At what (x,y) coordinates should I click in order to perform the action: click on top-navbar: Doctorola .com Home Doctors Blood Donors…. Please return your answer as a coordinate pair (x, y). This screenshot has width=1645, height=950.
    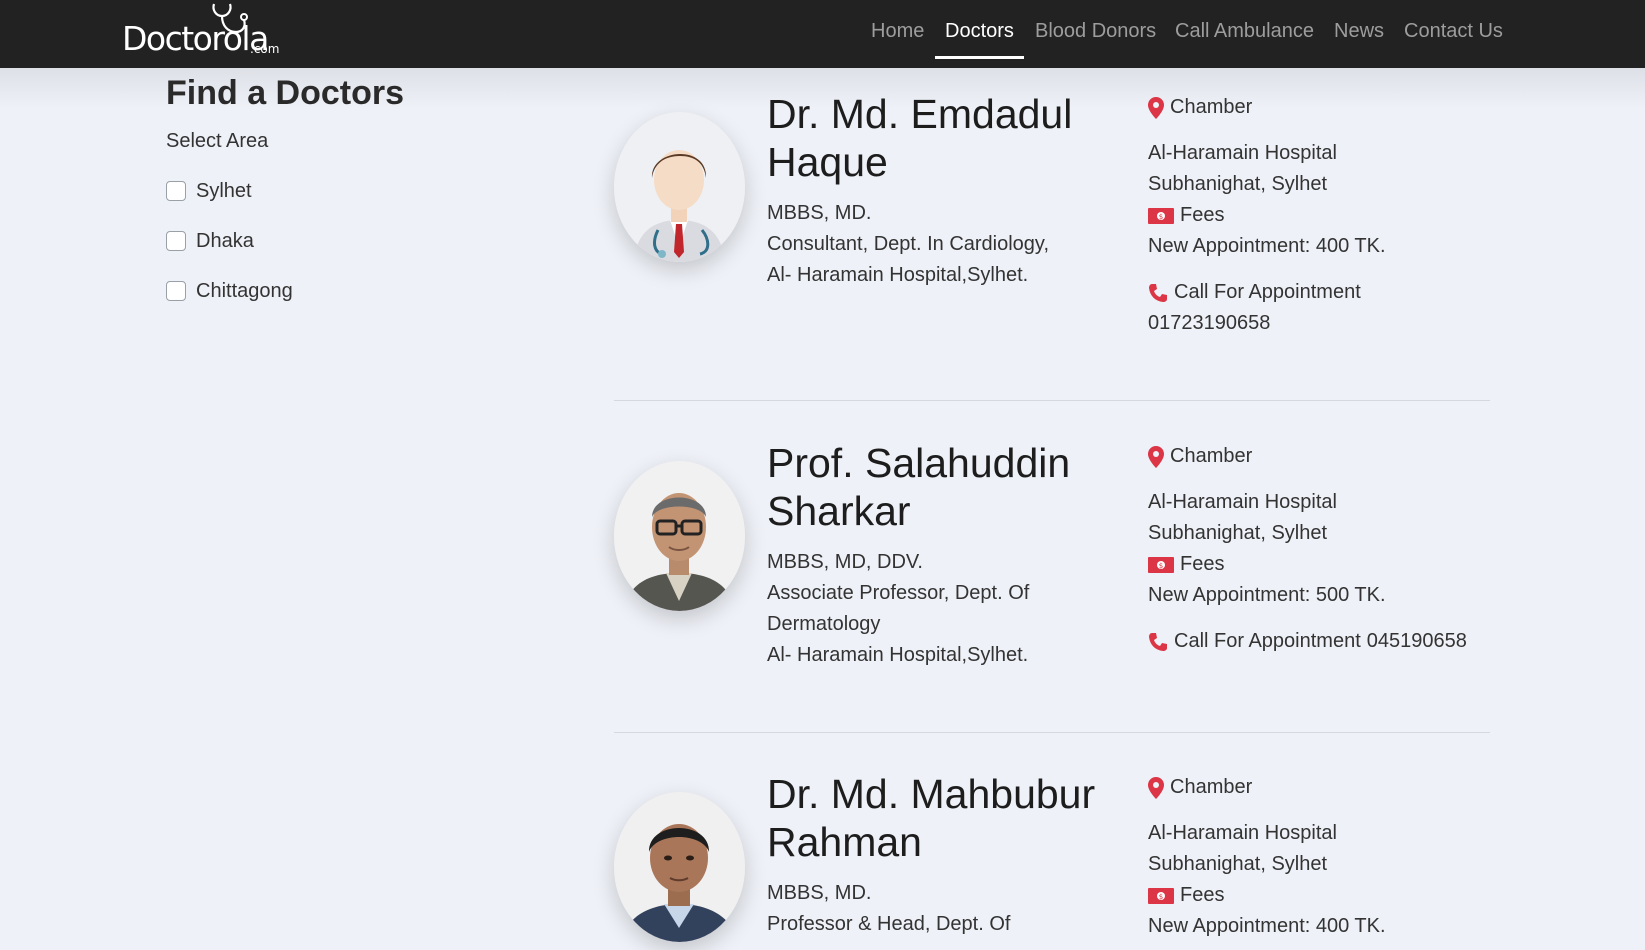
    Looking at the image, I should click on (822, 34).